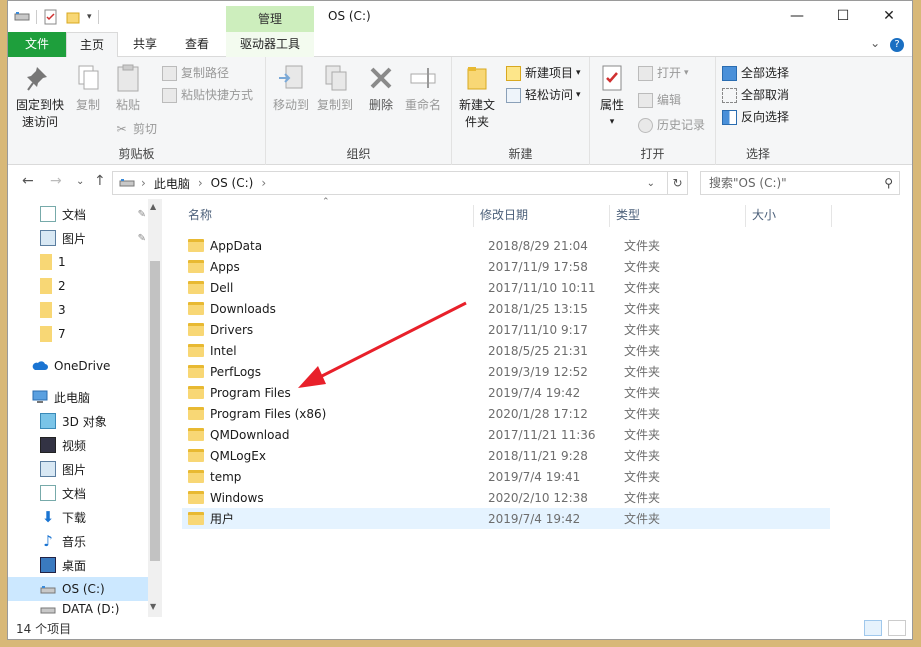  What do you see at coordinates (78, 214) in the screenshot?
I see `sidebar-item-documents-quick: 文档 ✎` at bounding box center [78, 214].